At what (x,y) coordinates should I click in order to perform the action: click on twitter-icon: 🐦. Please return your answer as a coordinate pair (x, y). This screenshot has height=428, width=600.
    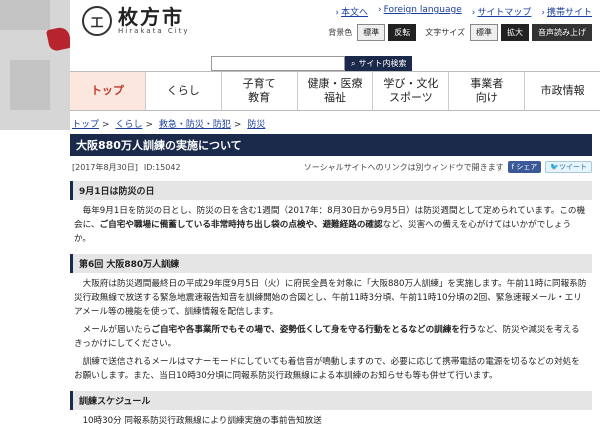
    Looking at the image, I should click on (554, 167).